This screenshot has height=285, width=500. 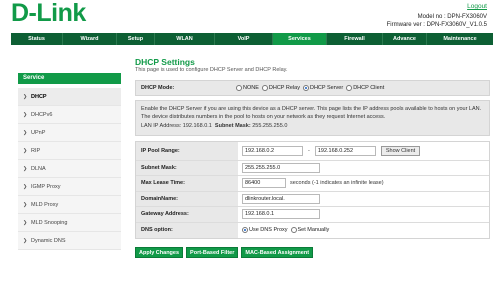 What do you see at coordinates (281, 167) in the screenshot?
I see `subnet-mask-input: 255.255.255.0` at bounding box center [281, 167].